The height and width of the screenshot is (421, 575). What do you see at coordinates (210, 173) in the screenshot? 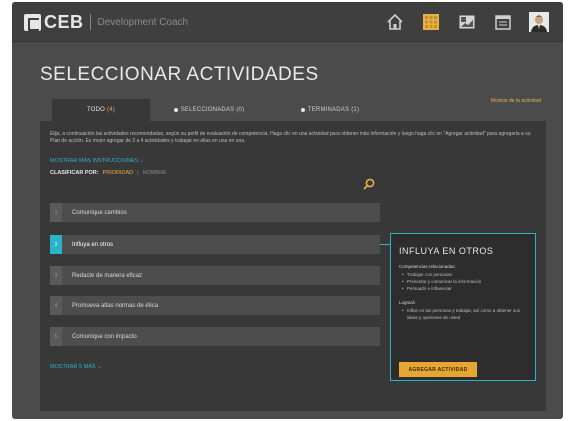
I see `sort-row: CLASIFICAR POR: PRIORIDAD | NOMBRE` at bounding box center [210, 173].